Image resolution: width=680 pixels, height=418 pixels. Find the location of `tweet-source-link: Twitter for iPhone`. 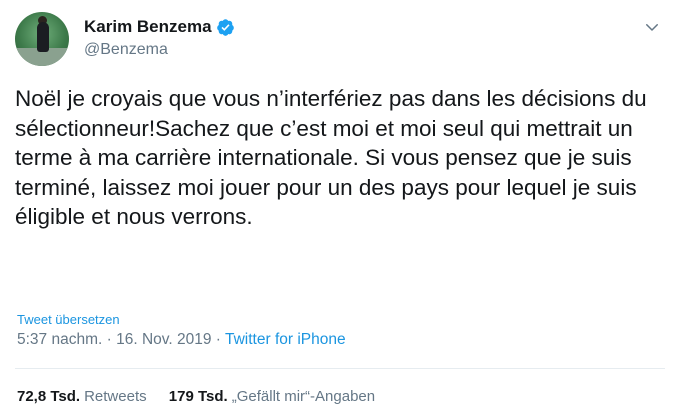

tweet-source-link: Twitter for iPhone is located at coordinates (285, 339).